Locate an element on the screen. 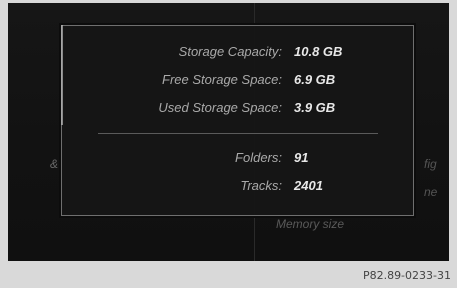  storage-capacity-label: Storage Capacity: is located at coordinates (230, 51).